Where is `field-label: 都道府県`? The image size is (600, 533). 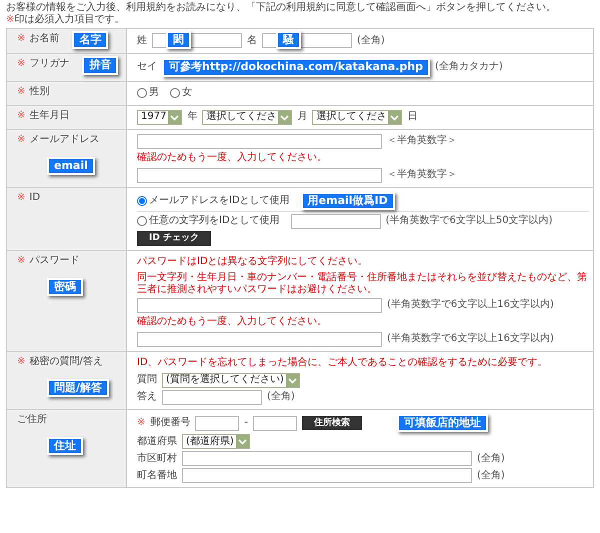 field-label: 都道府県 is located at coordinates (157, 442).